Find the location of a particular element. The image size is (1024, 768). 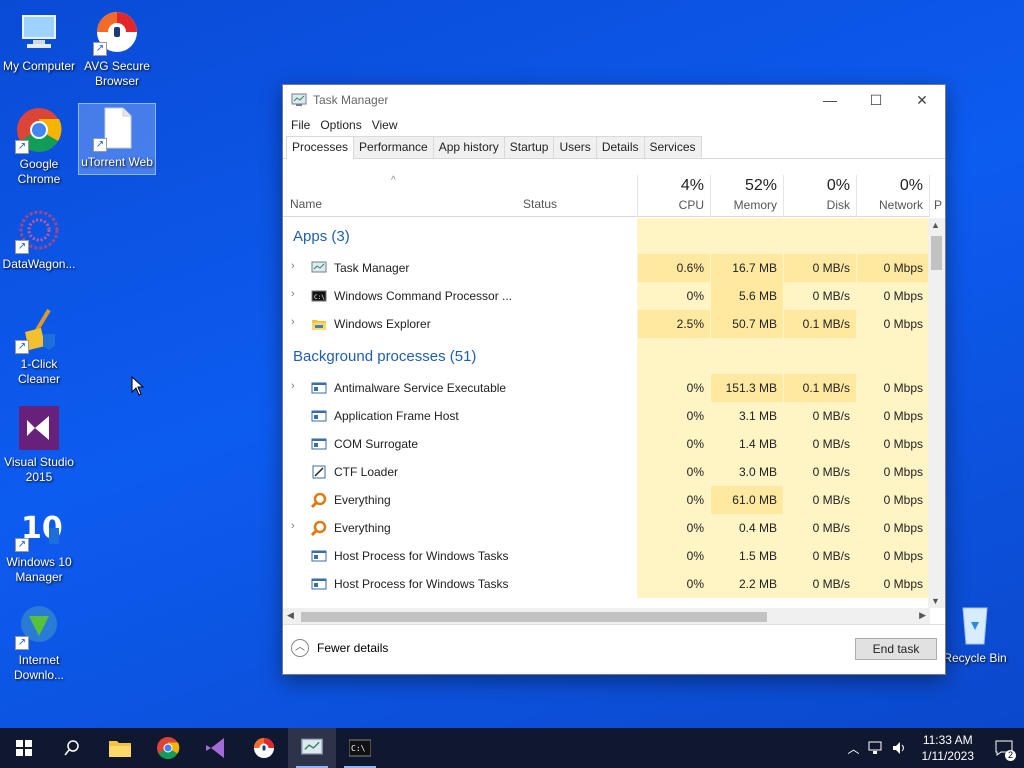

cpu-value: 0% is located at coordinates (673, 296).